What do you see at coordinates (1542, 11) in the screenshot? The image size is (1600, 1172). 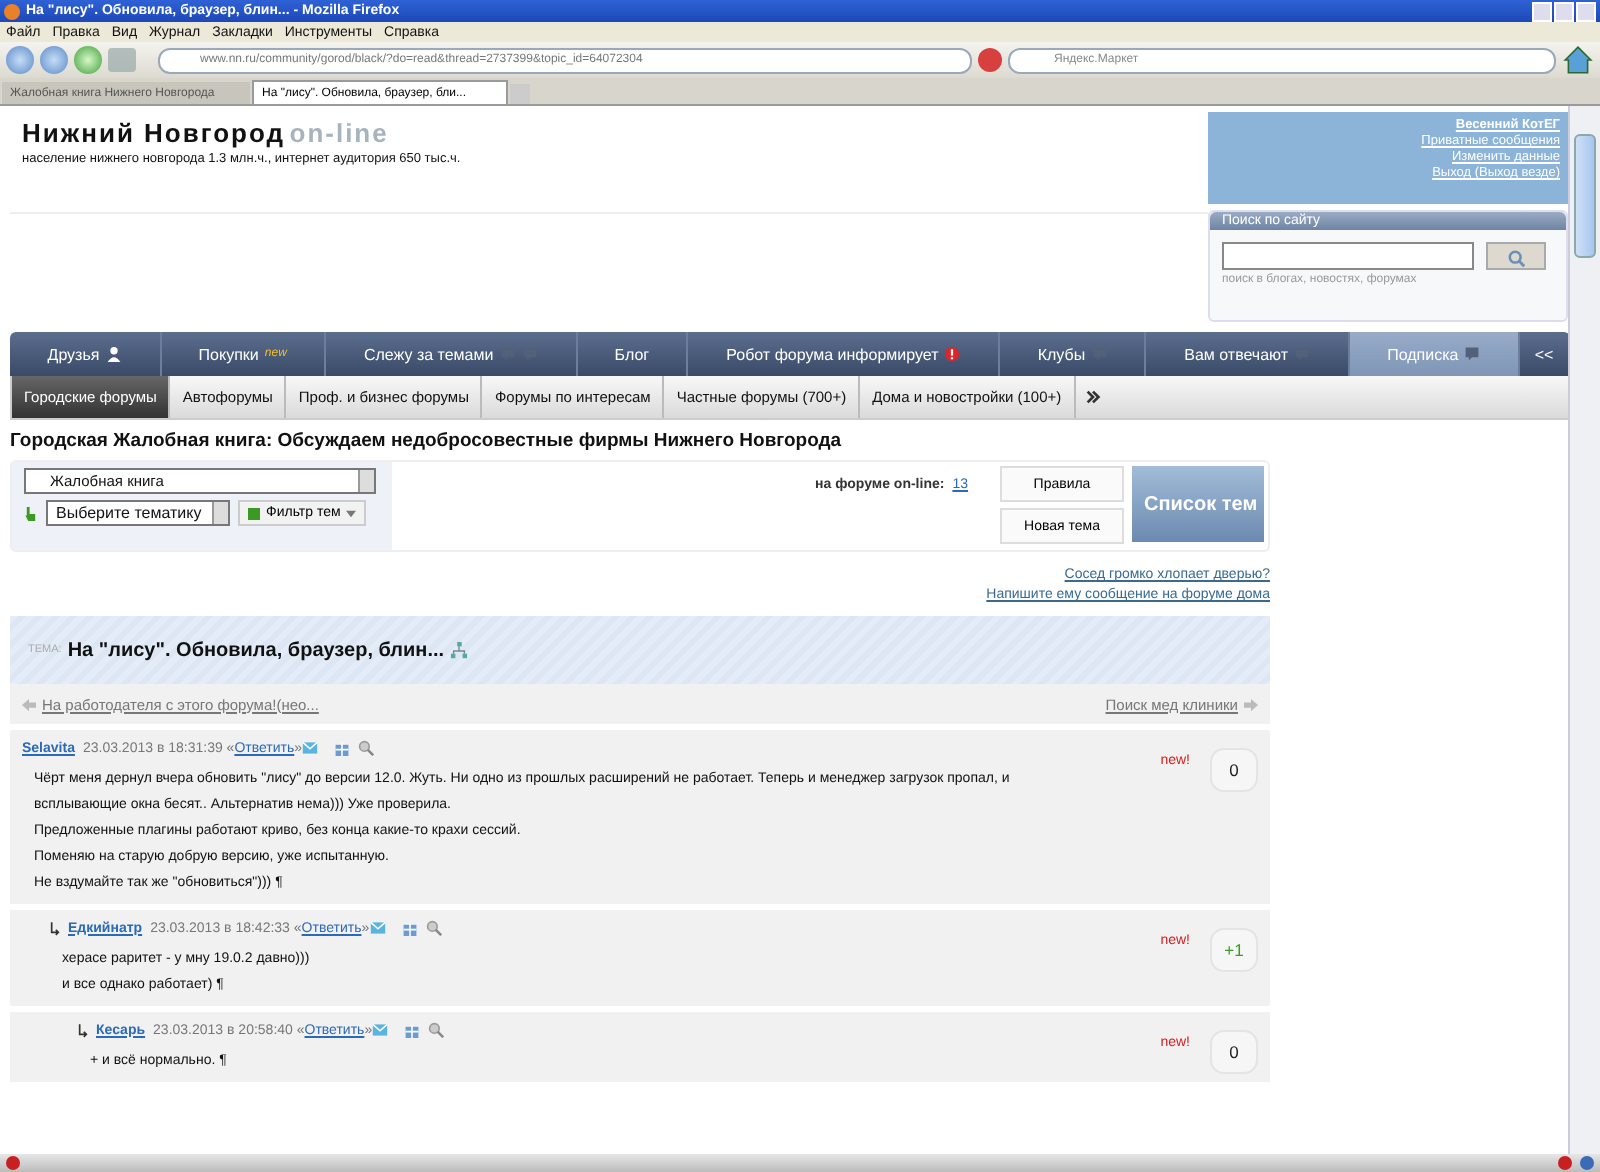 I see `minimize-button` at bounding box center [1542, 11].